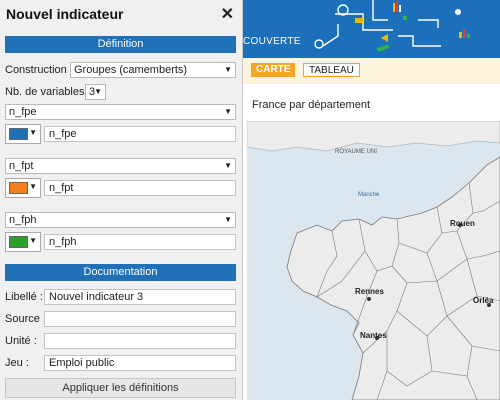 This screenshot has width=500, height=400. I want to click on map-label-uk: ROYAUME UNI, so click(356, 152).